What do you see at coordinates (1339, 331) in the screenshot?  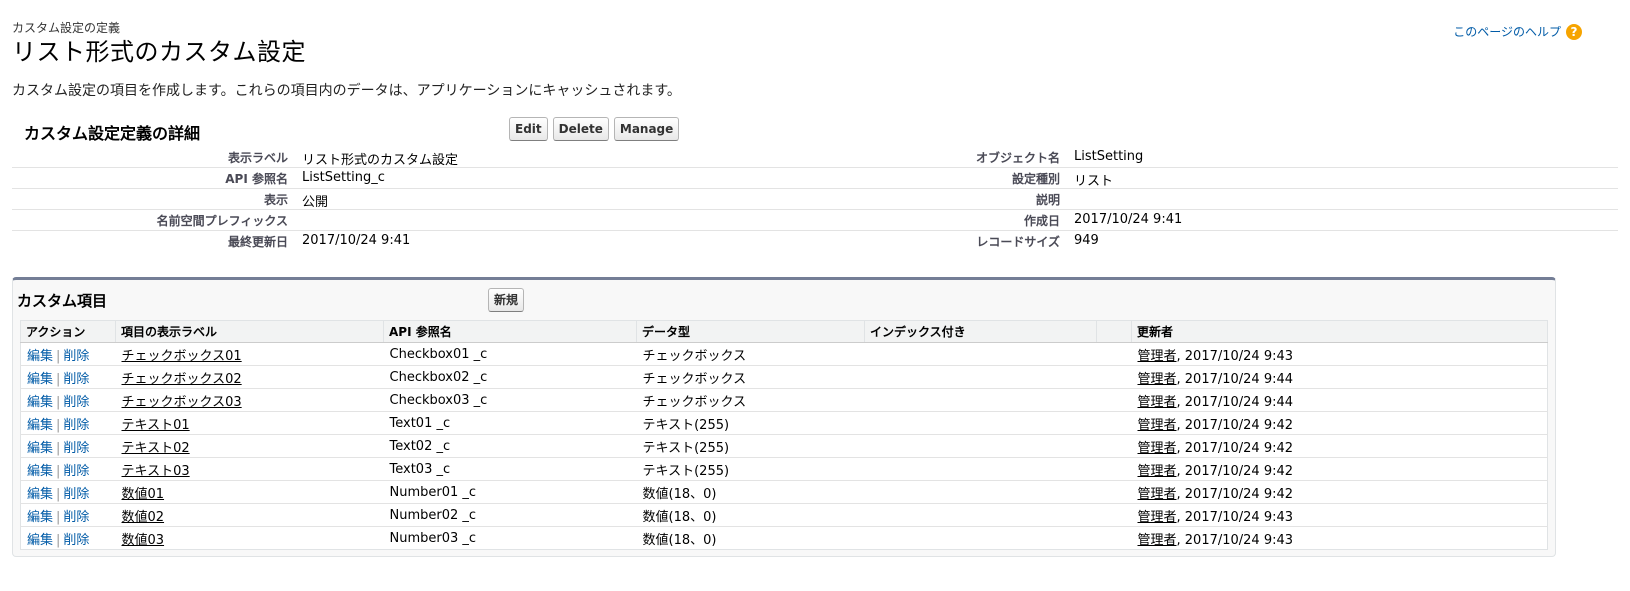 I see `column-header-modified-by: 更新者` at bounding box center [1339, 331].